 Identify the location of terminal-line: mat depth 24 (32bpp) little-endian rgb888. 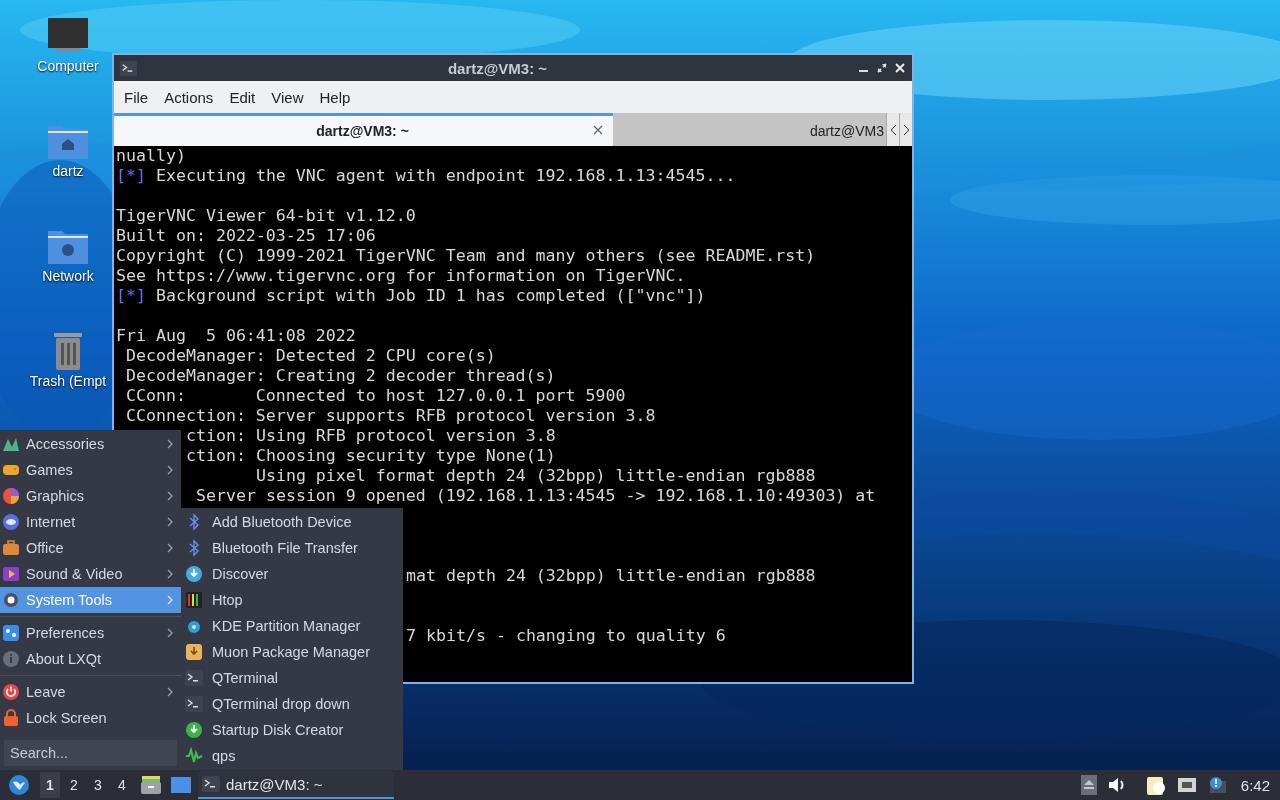
(611, 576).